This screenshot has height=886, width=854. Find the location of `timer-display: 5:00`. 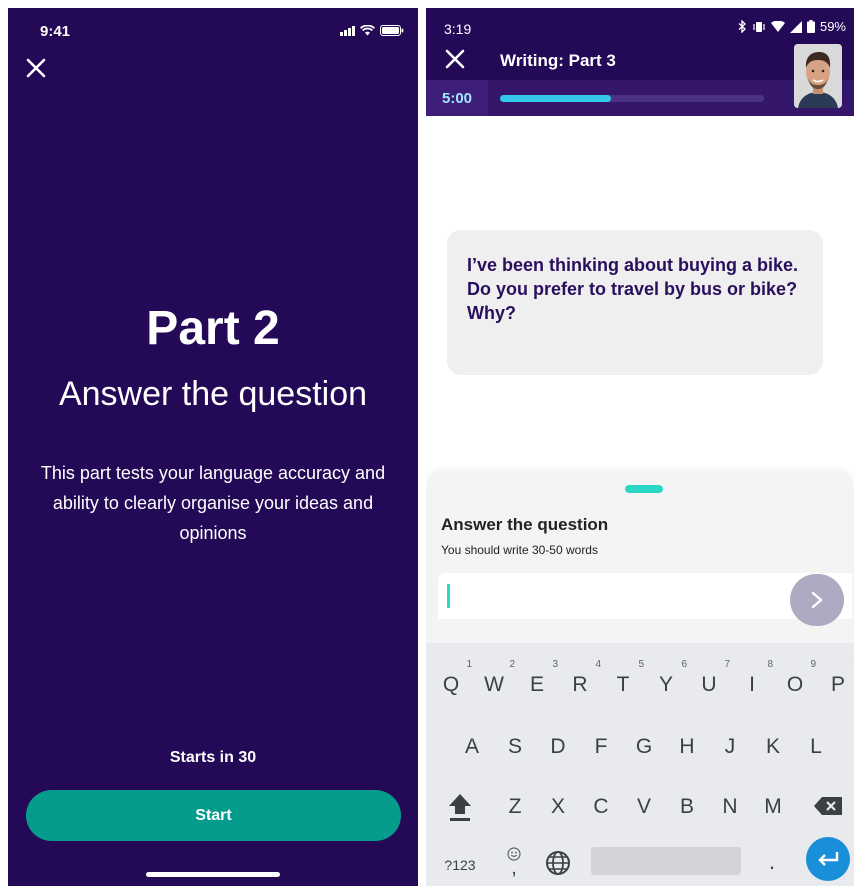

timer-display: 5:00 is located at coordinates (457, 98).